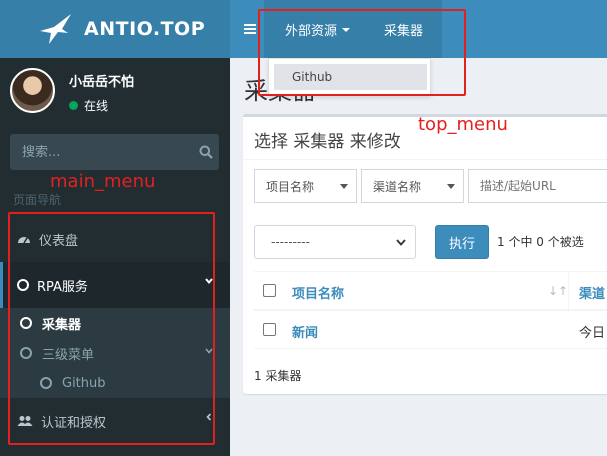  What do you see at coordinates (290, 242) in the screenshot?
I see `action-select-value: ---------` at bounding box center [290, 242].